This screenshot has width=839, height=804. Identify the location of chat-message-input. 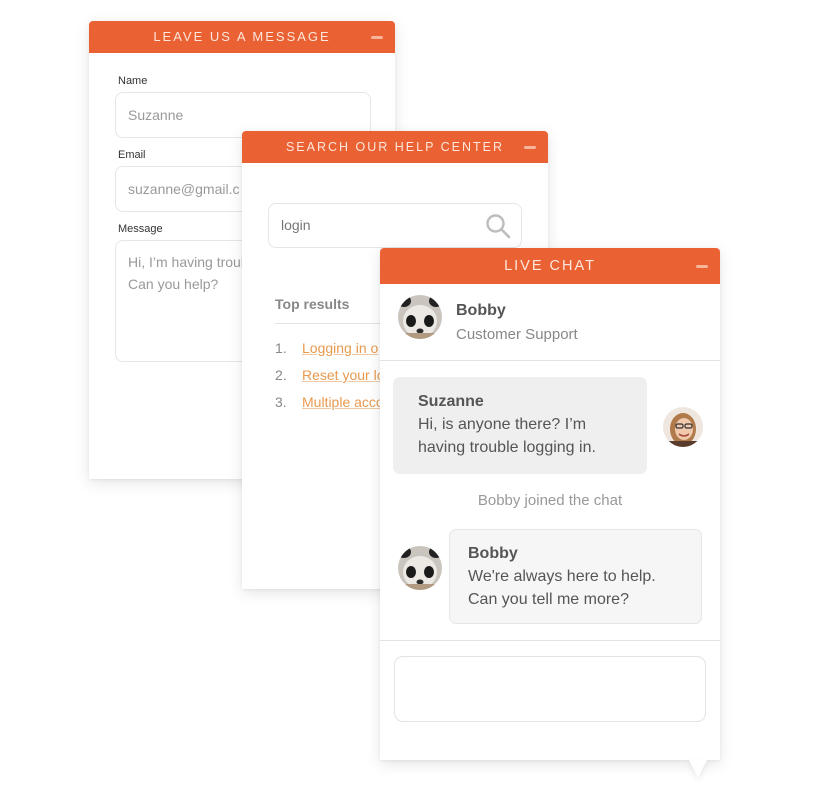
(550, 689).